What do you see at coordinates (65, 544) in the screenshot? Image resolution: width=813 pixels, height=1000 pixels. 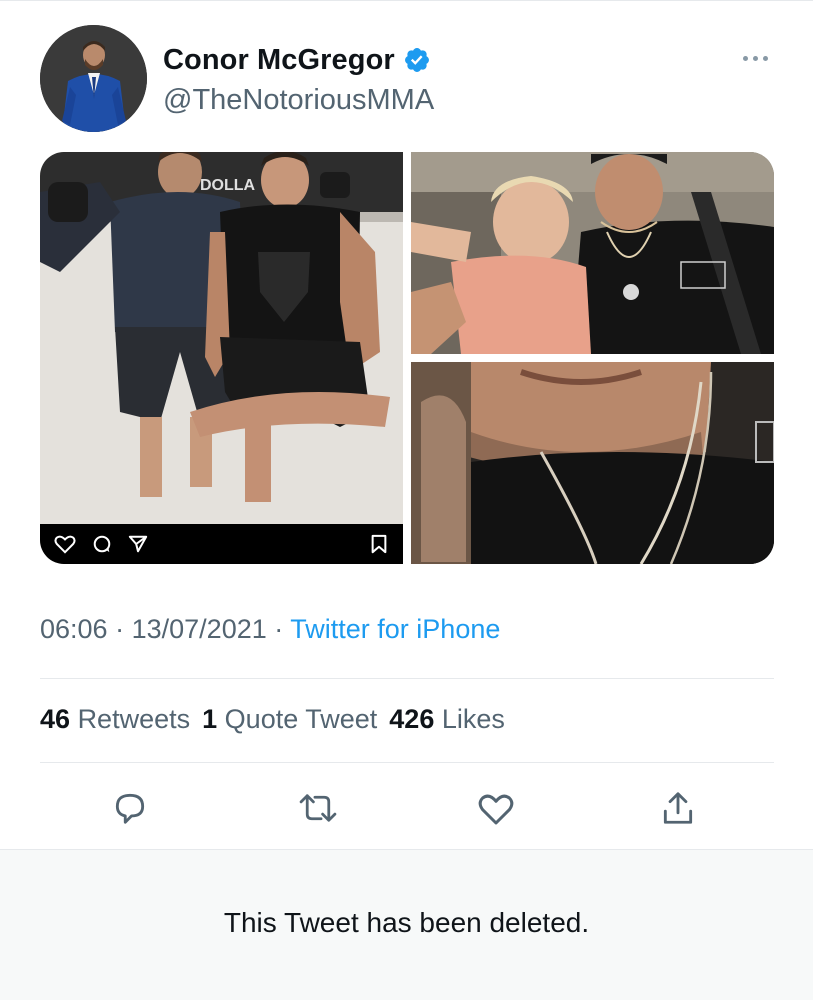 I see `heart-icon` at bounding box center [65, 544].